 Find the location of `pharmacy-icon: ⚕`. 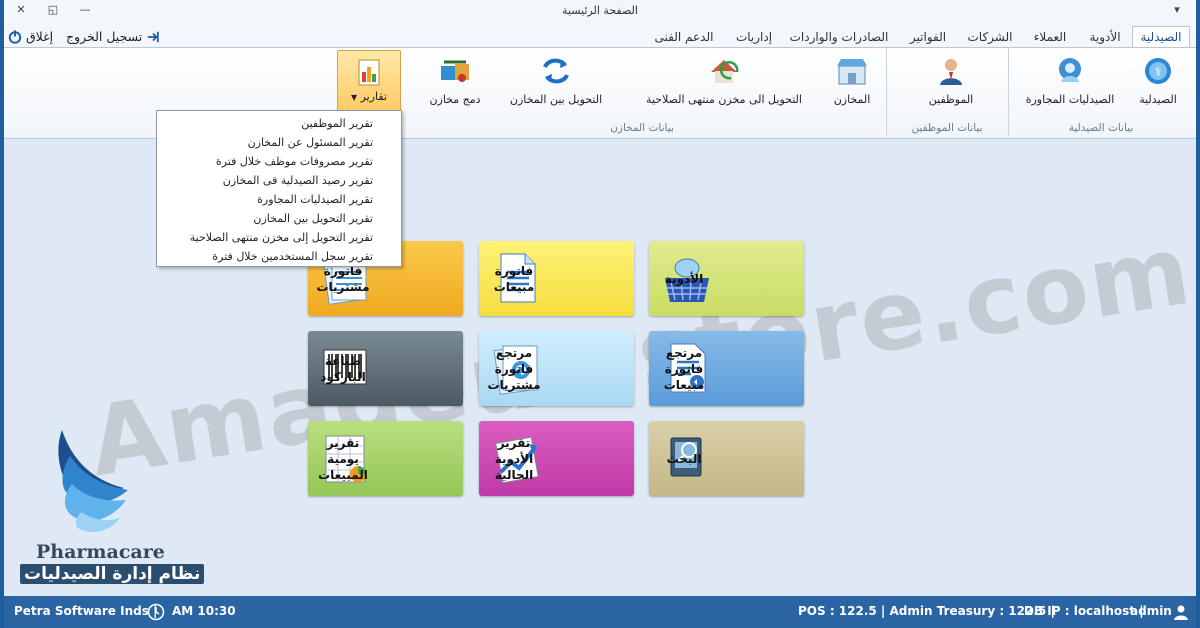

pharmacy-icon: ⚕ is located at coordinates (1158, 71).